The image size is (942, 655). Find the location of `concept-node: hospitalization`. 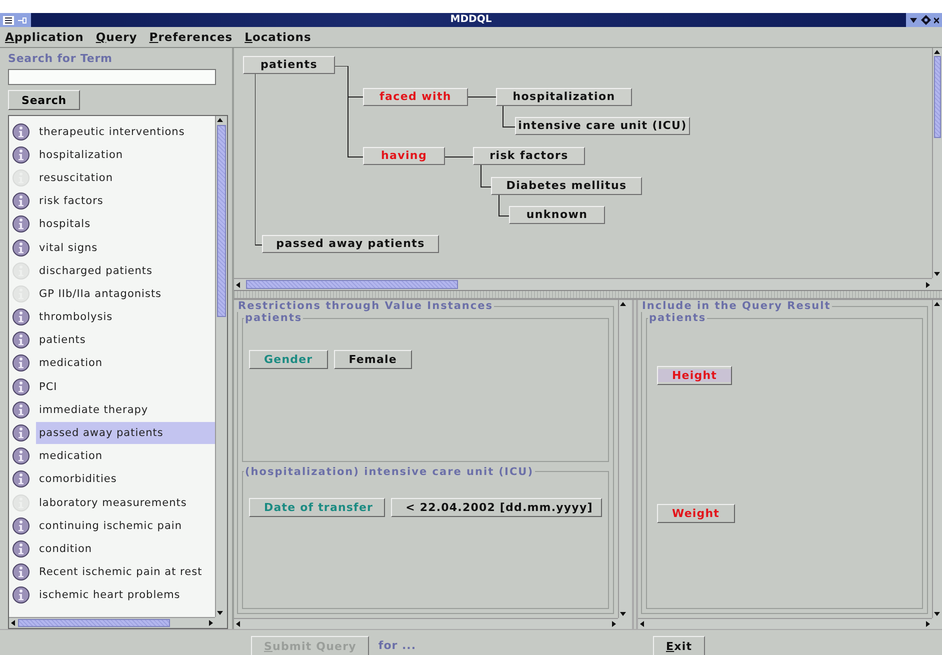

concept-node: hospitalization is located at coordinates (564, 97).